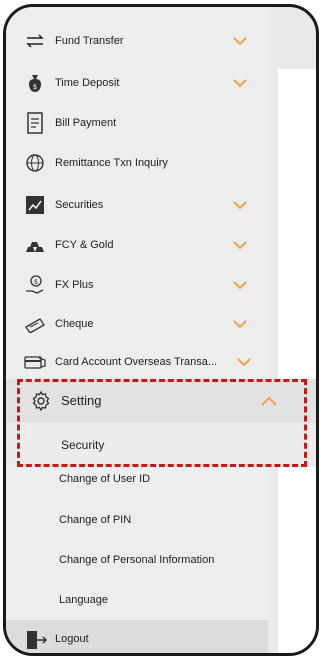 This screenshot has width=323, height=660. I want to click on submenu-item-change-user-id: Change of User ID, so click(104, 479).